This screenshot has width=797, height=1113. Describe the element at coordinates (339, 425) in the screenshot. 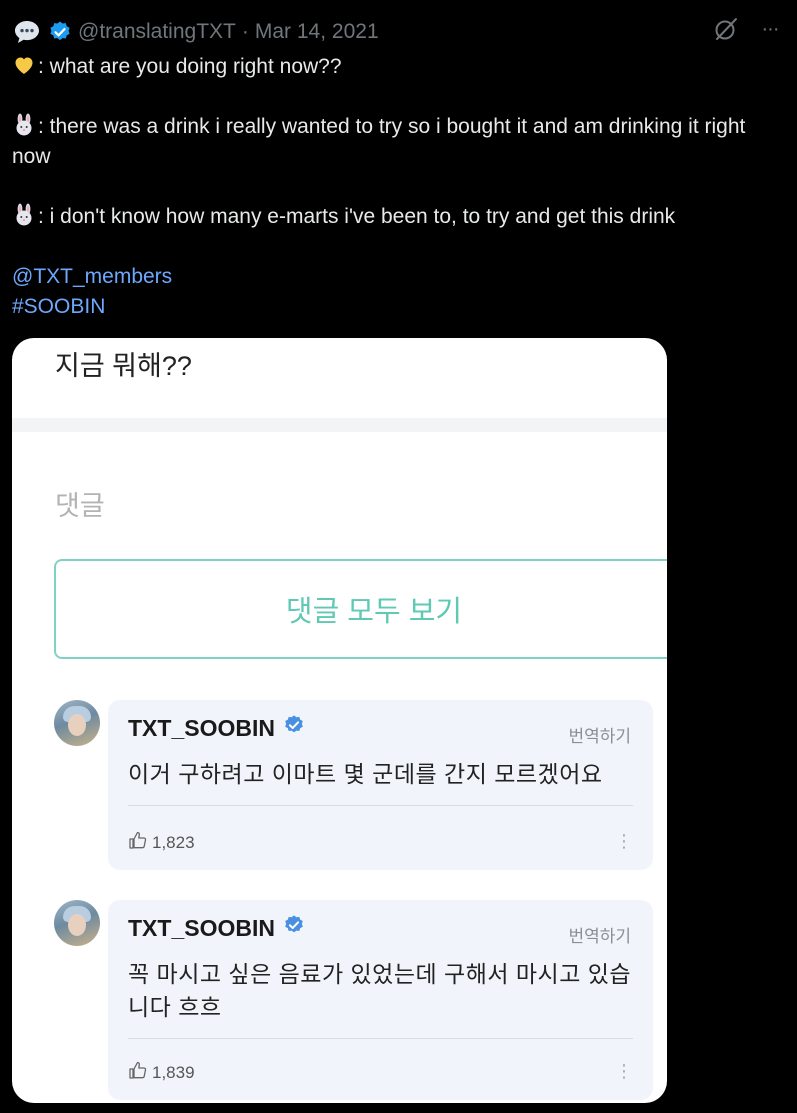

I see `section-divider` at that location.